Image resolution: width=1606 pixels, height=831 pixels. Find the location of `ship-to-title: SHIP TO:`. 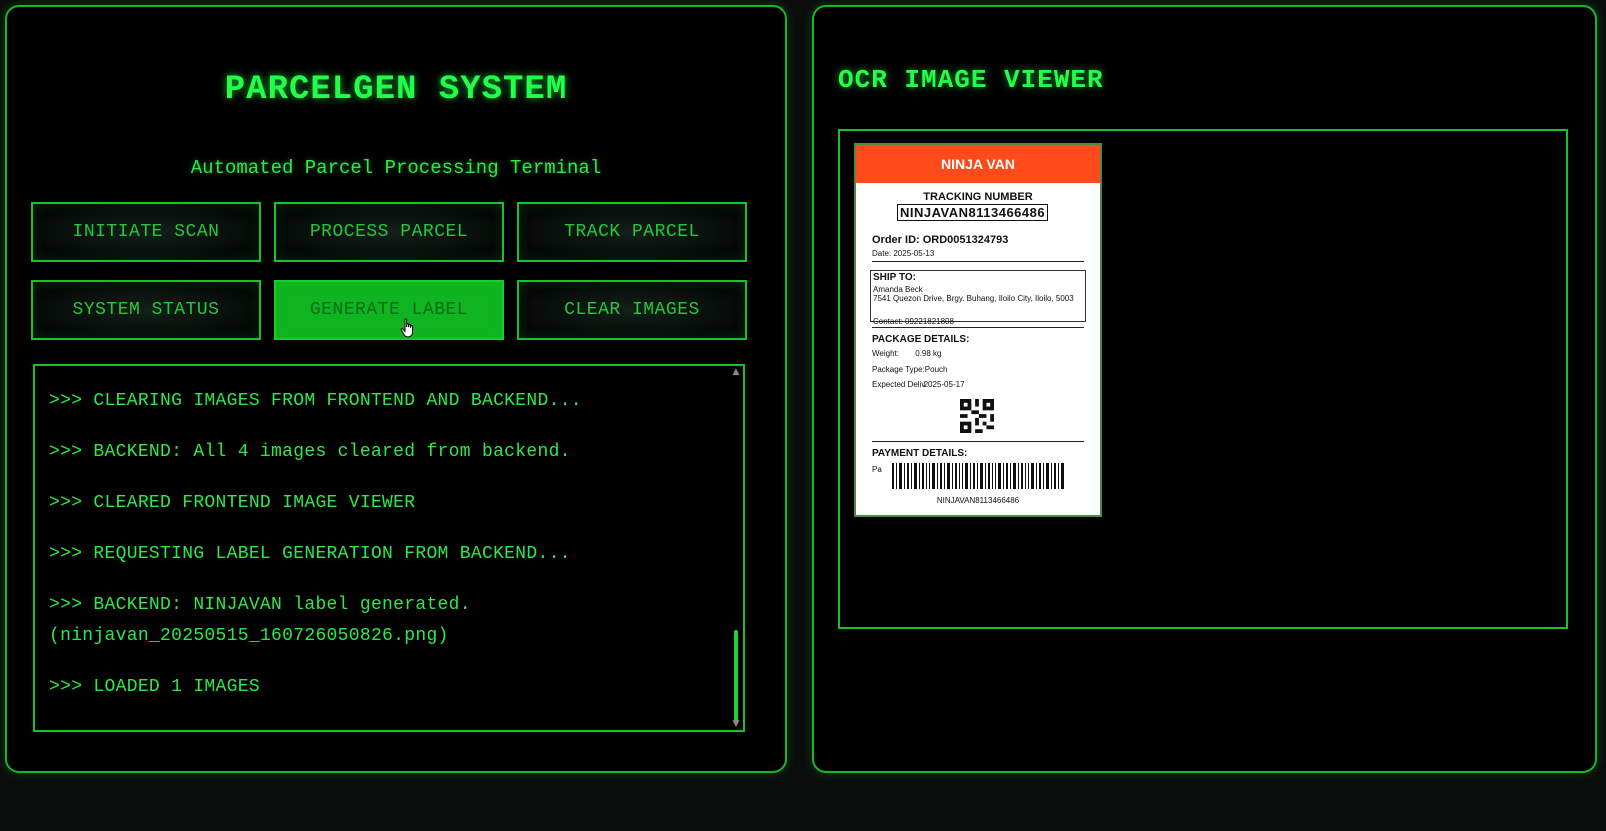

ship-to-title: SHIP TO: is located at coordinates (894, 277).